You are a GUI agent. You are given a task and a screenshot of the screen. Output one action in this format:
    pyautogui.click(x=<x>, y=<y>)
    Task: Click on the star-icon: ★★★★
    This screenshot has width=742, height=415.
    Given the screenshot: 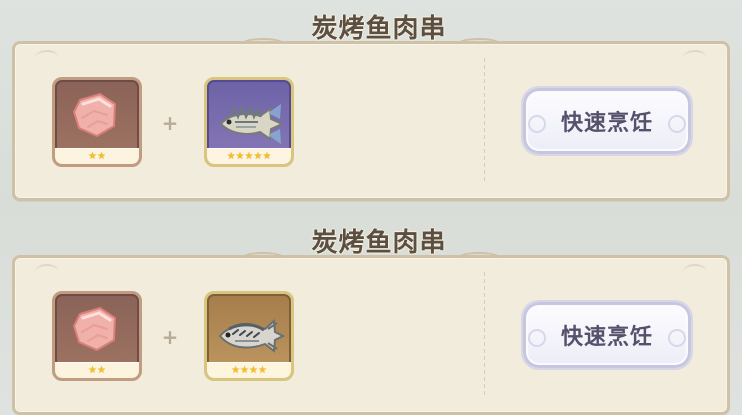 What is the action you would take?
    pyautogui.click(x=249, y=370)
    